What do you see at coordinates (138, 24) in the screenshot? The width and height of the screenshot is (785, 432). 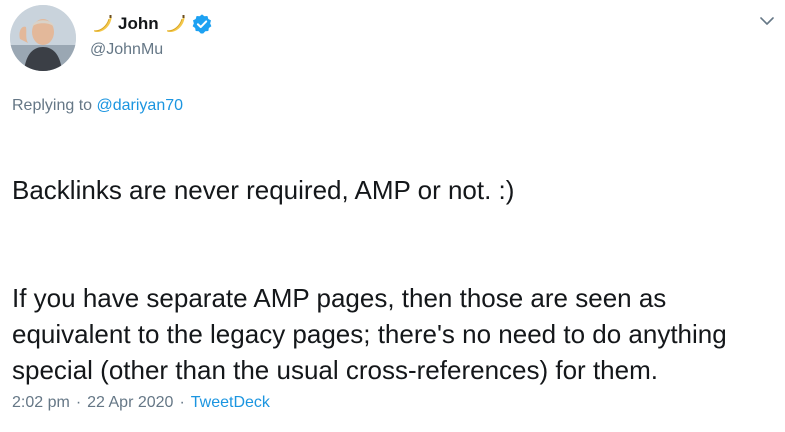 I see `author-display-name: John` at bounding box center [138, 24].